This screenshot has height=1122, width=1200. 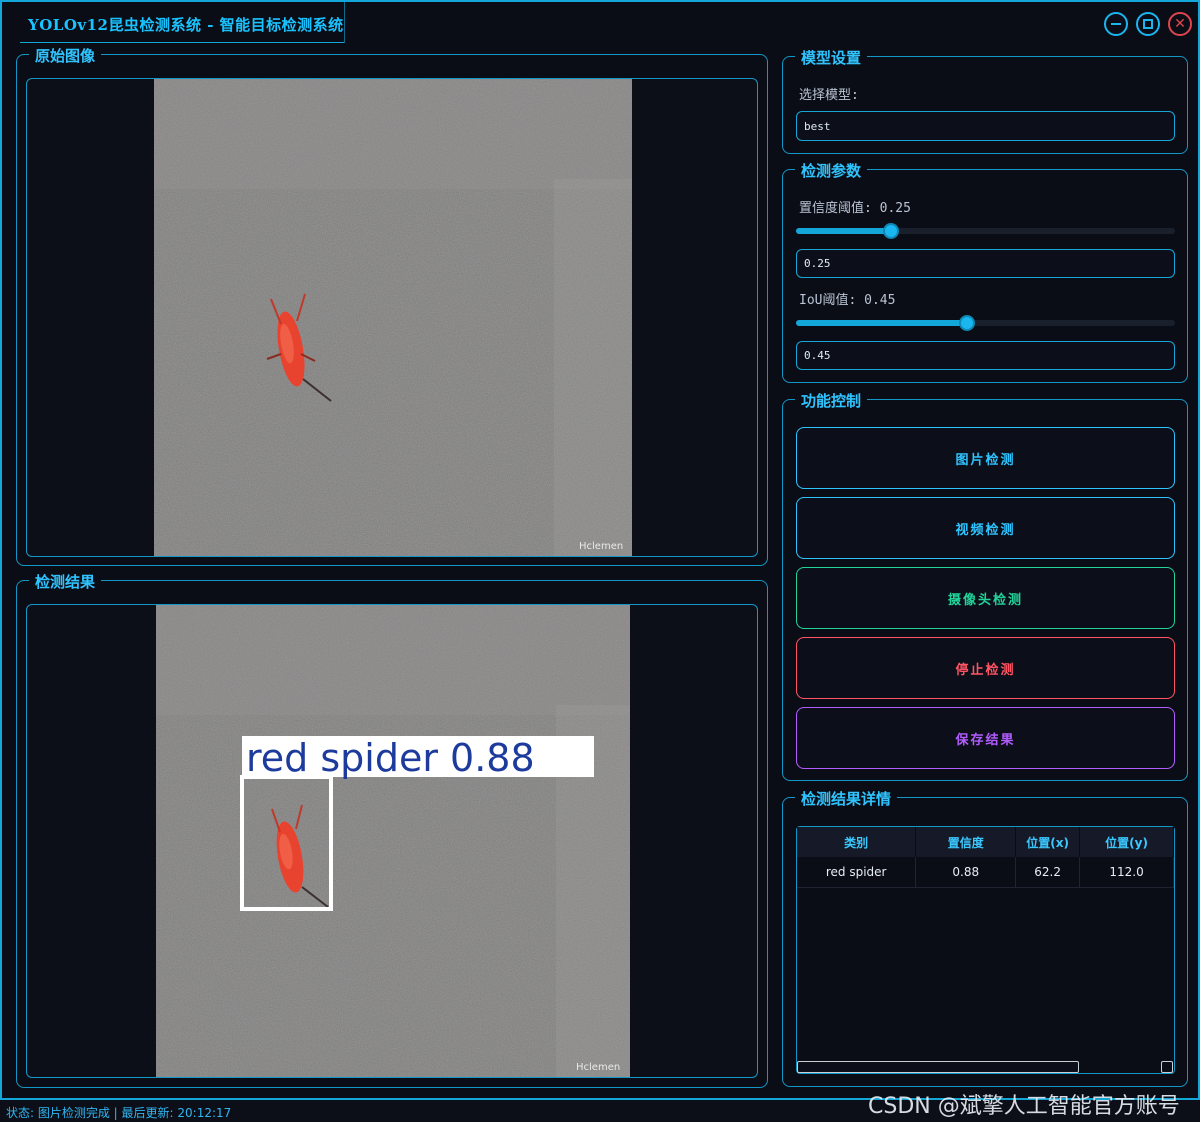 What do you see at coordinates (985, 323) in the screenshot?
I see `iou-slider` at bounding box center [985, 323].